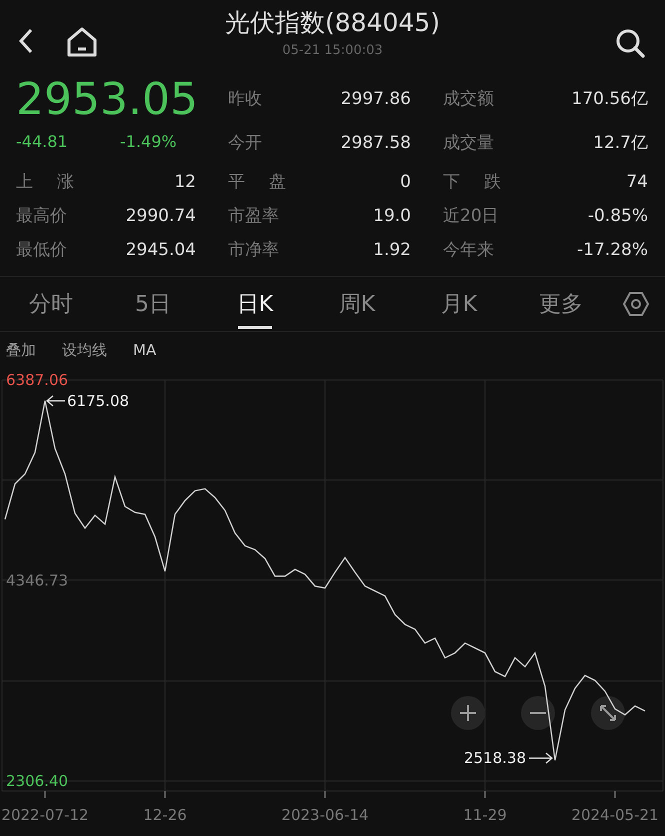  What do you see at coordinates (538, 713) in the screenshot?
I see `zoom-out-button` at bounding box center [538, 713].